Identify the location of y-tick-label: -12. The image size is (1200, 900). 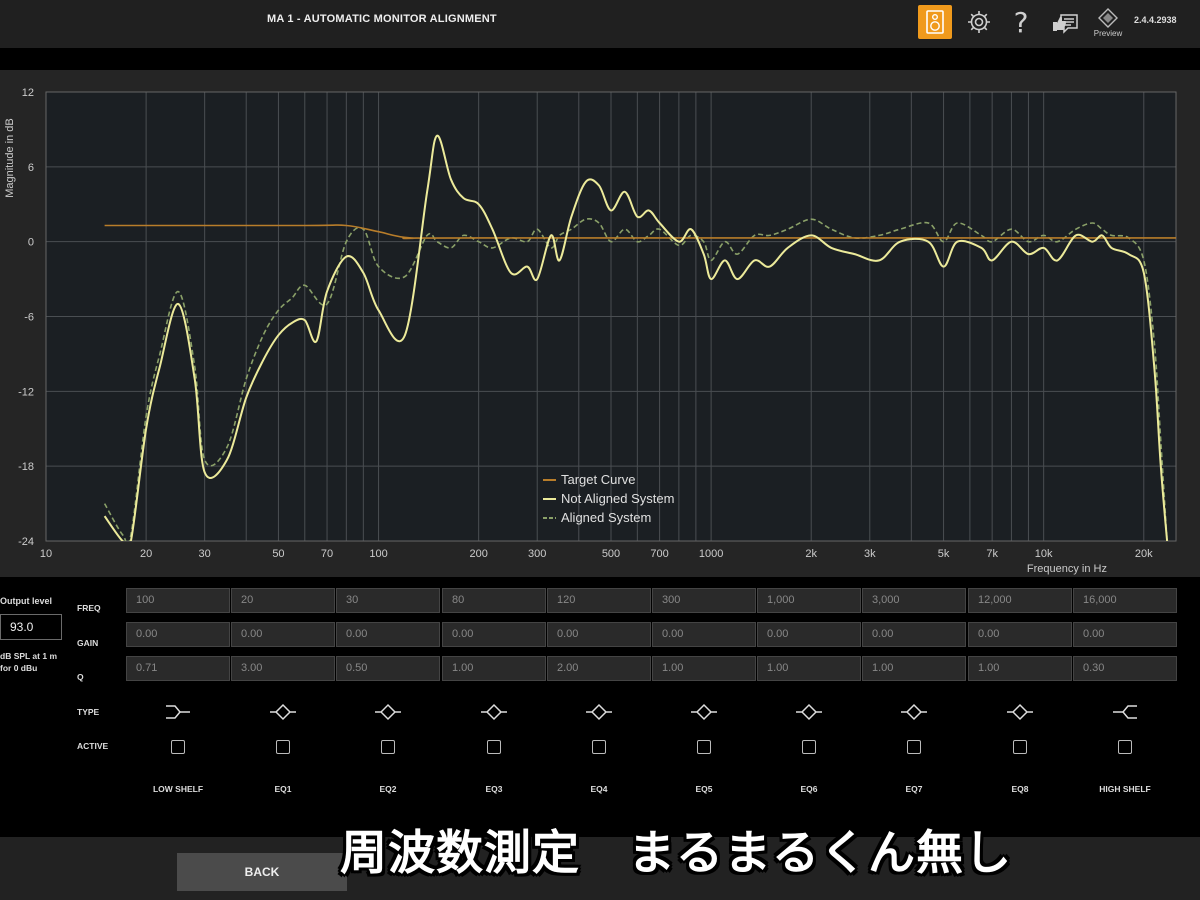
(26, 392).